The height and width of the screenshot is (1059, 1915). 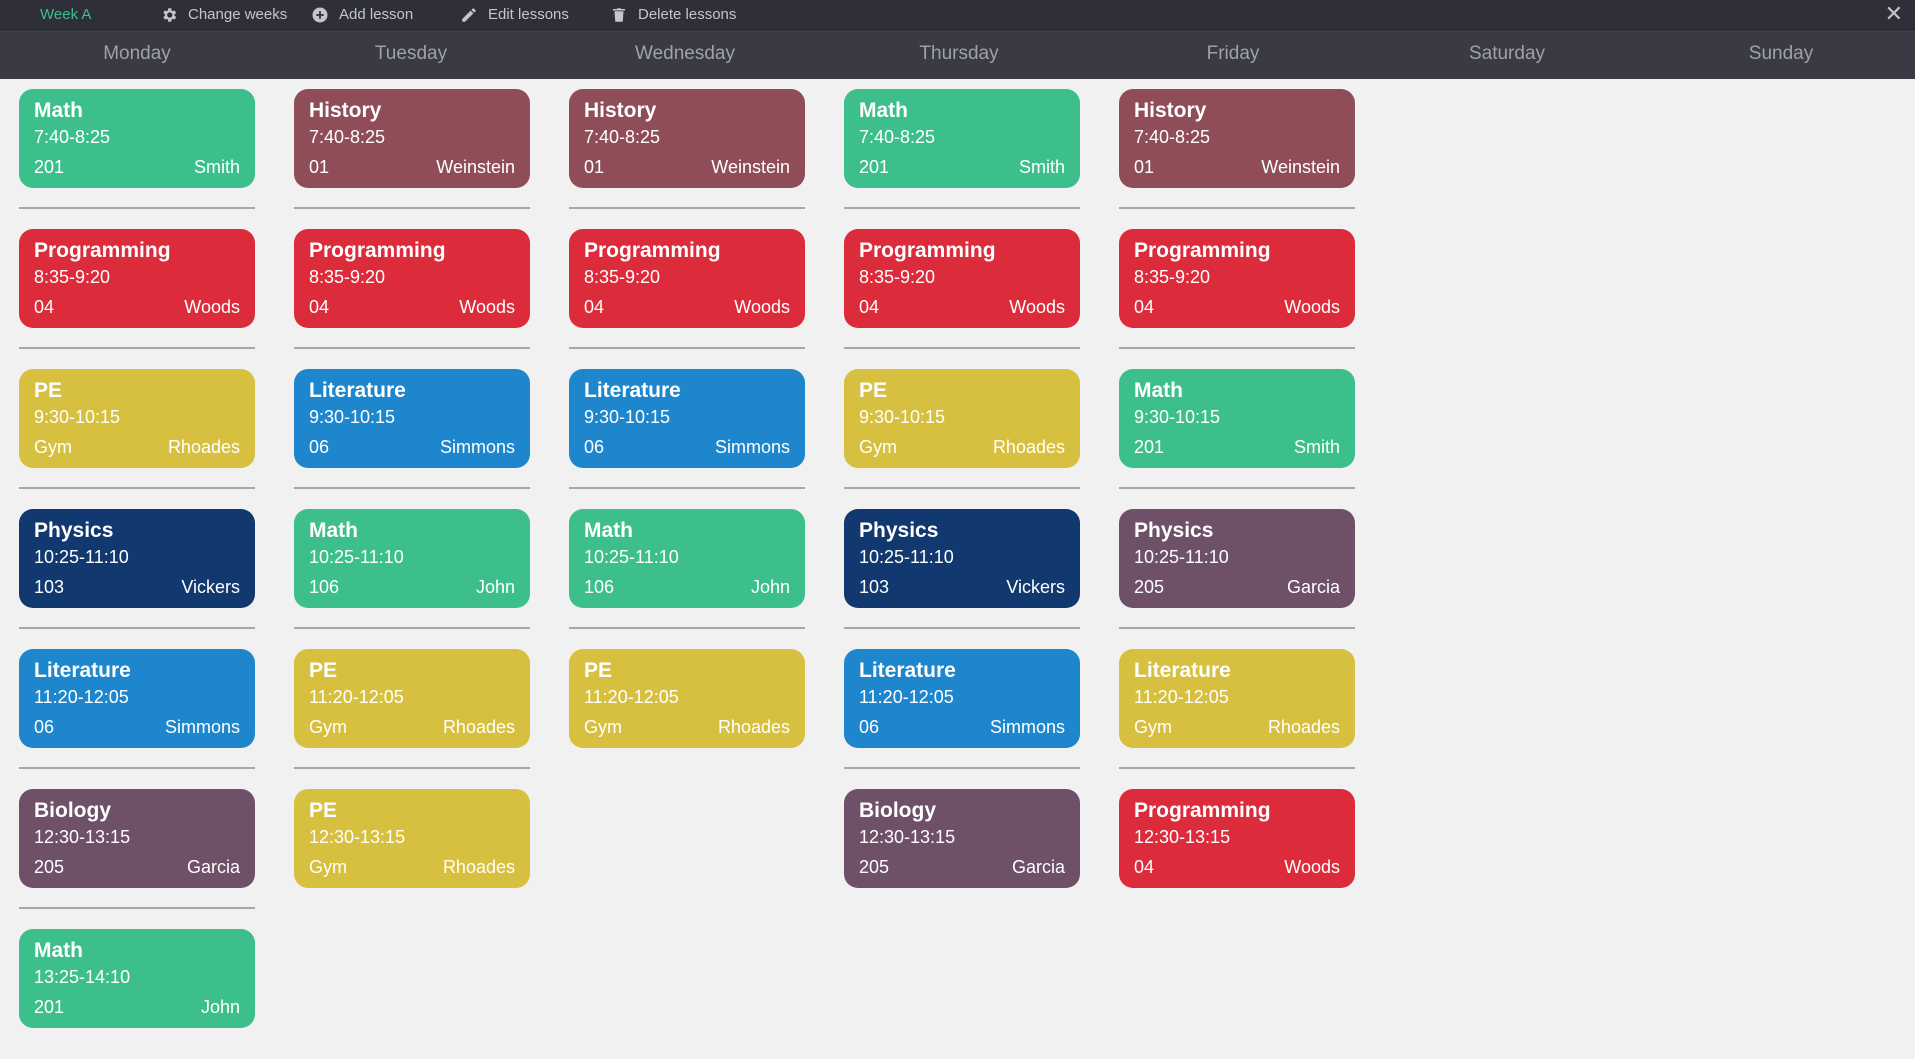 I want to click on lesson-slot: Math 13:25-14:10 201 John, so click(x=137, y=989).